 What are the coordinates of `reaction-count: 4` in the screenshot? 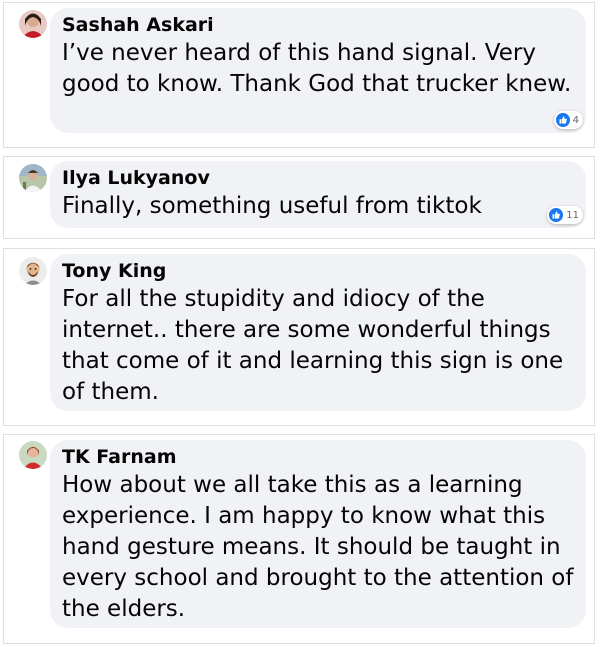 It's located at (575, 120).